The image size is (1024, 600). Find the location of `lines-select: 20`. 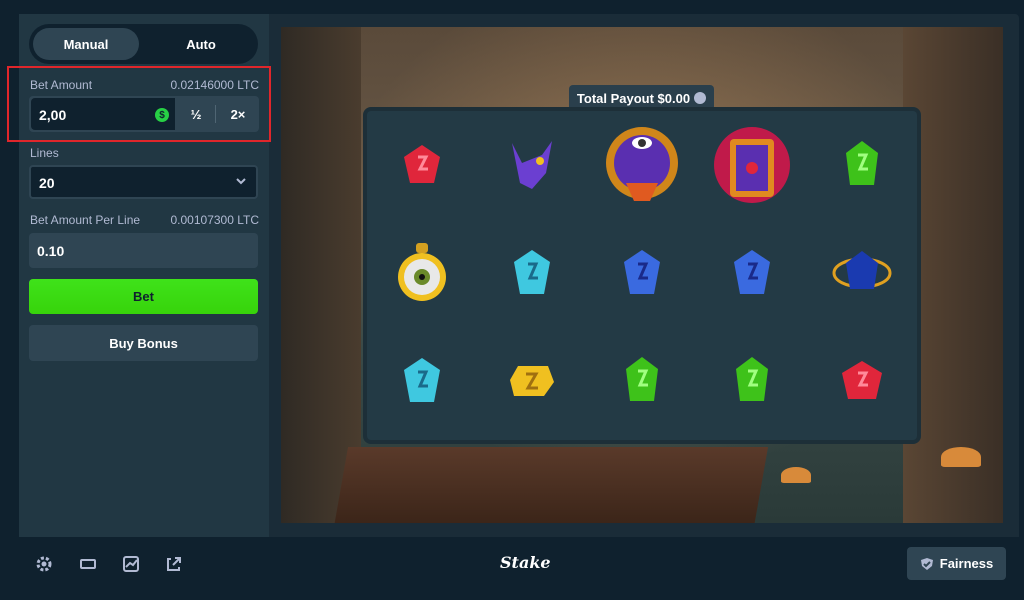

lines-select: 20 is located at coordinates (143, 182).